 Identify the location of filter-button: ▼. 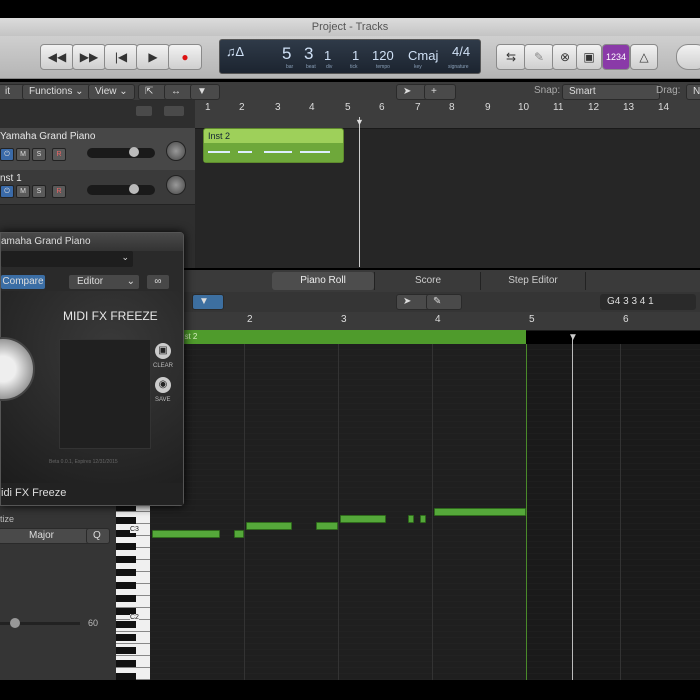
(205, 92).